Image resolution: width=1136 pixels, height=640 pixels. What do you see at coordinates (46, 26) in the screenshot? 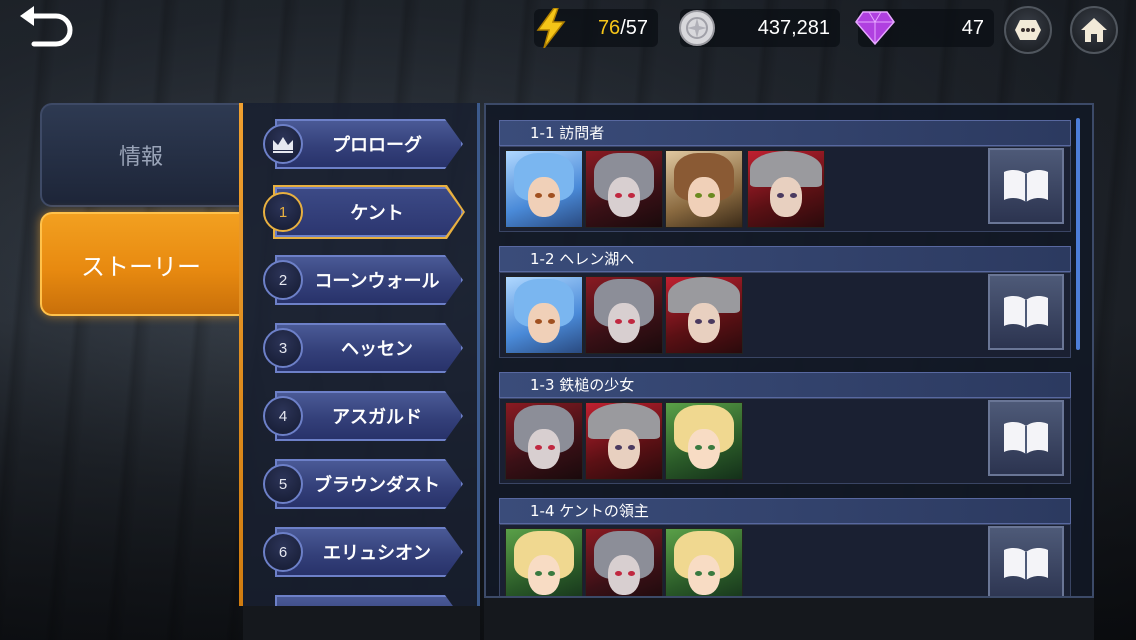
I see `back-arrow-icon` at bounding box center [46, 26].